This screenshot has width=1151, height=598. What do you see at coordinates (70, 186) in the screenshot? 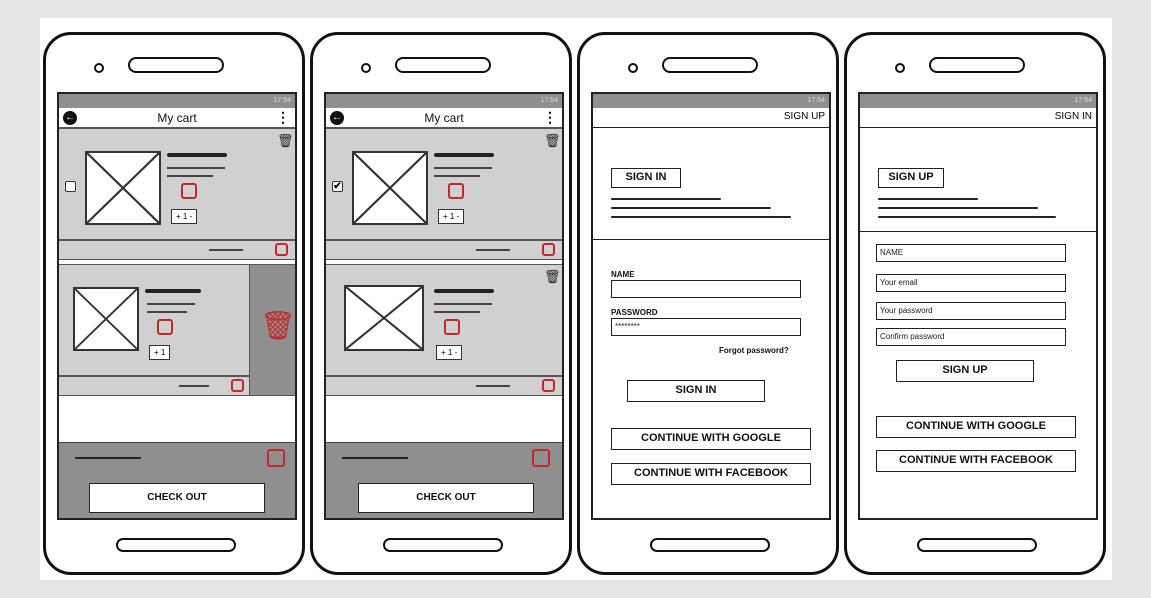
I see `item-checkbox` at bounding box center [70, 186].